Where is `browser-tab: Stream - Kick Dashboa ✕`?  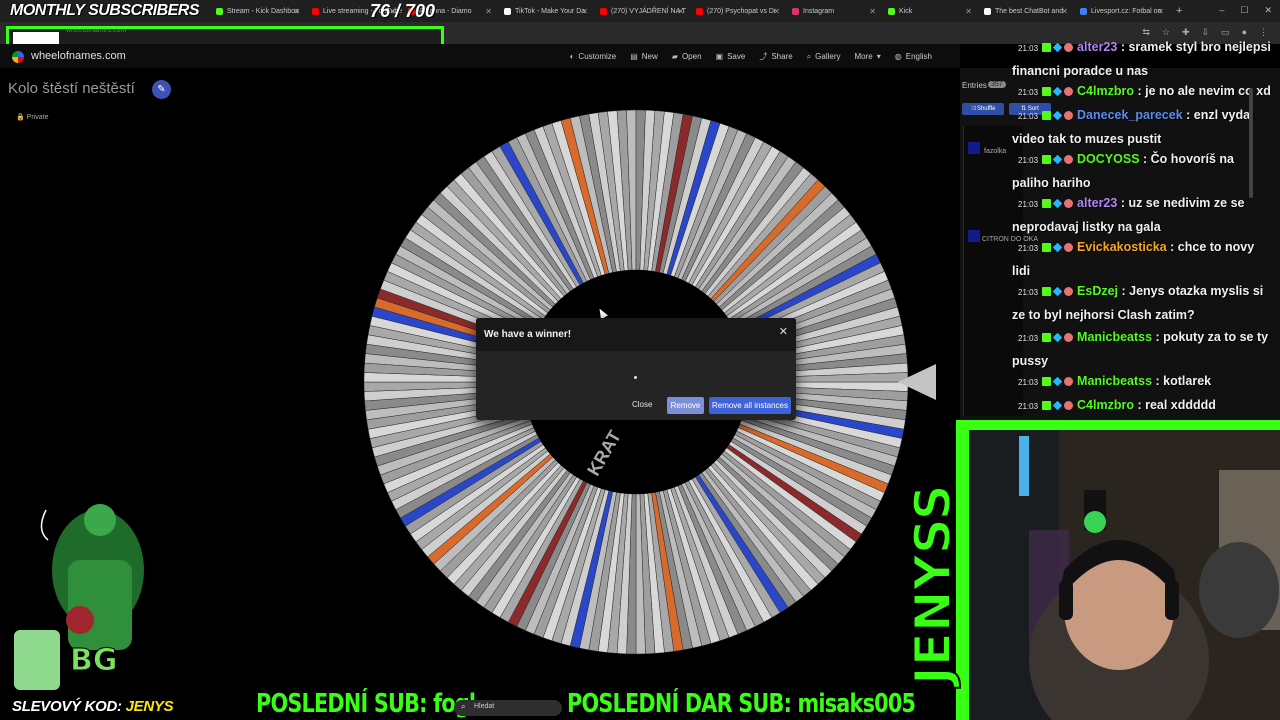 browser-tab: Stream - Kick Dashboa ✕ is located at coordinates (258, 11).